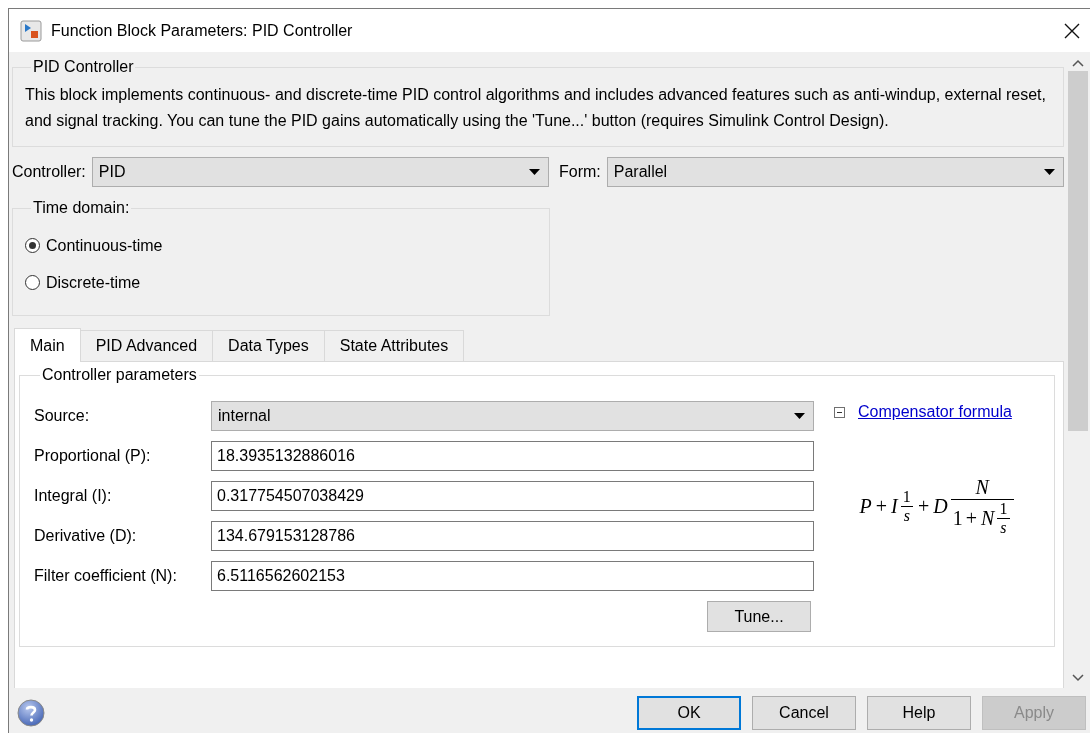 The image size is (1090, 733). I want to click on field-label: Filter coefficient (N):, so click(106, 576).